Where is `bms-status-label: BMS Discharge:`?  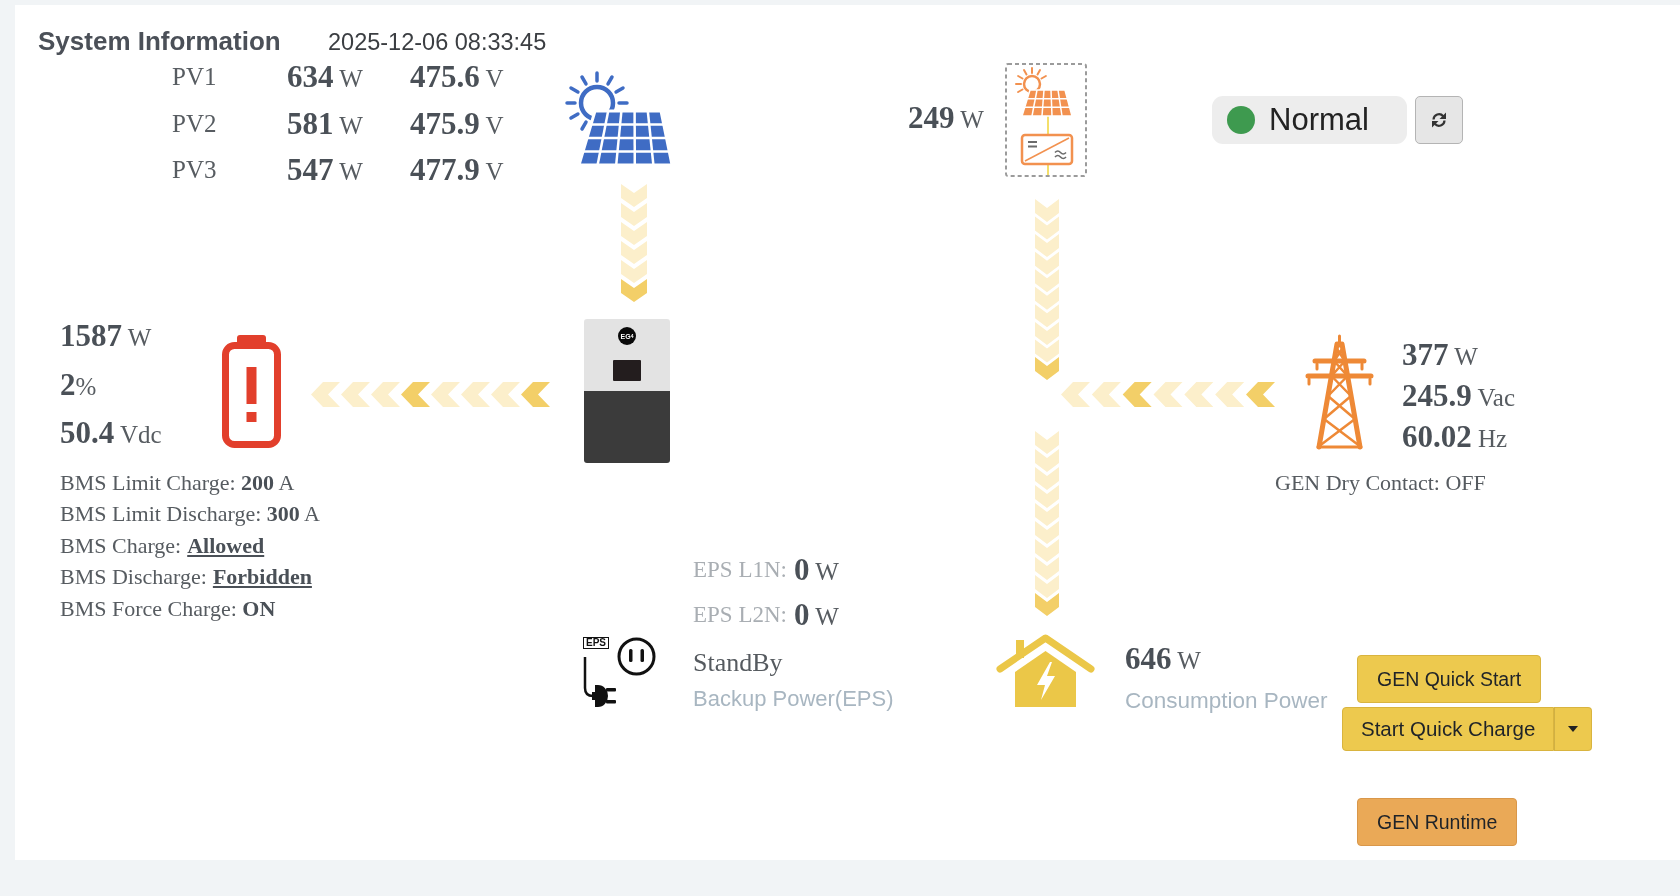 bms-status-label: BMS Discharge: is located at coordinates (133, 577).